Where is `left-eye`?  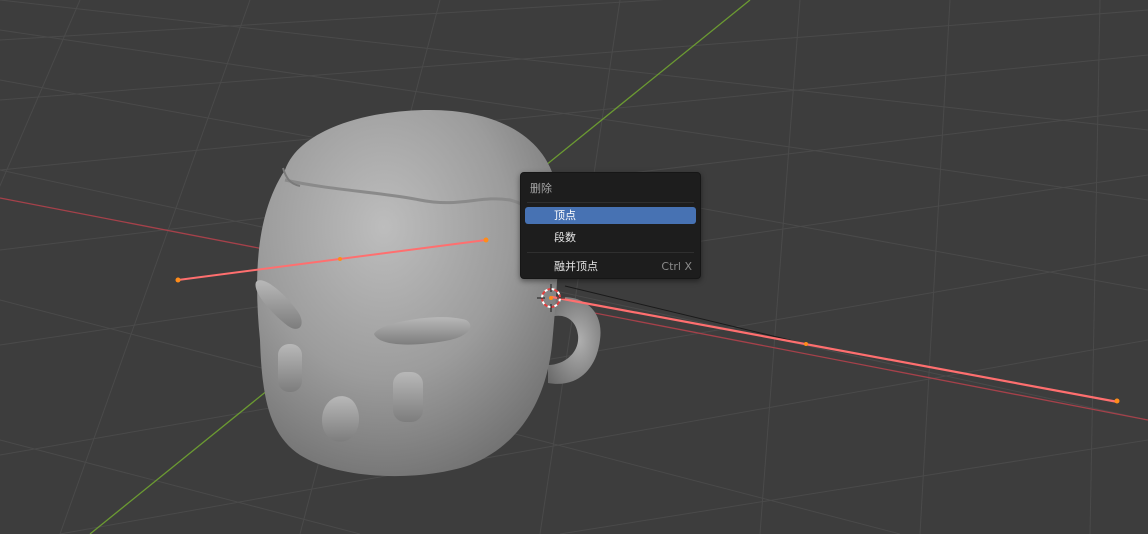 left-eye is located at coordinates (290, 368).